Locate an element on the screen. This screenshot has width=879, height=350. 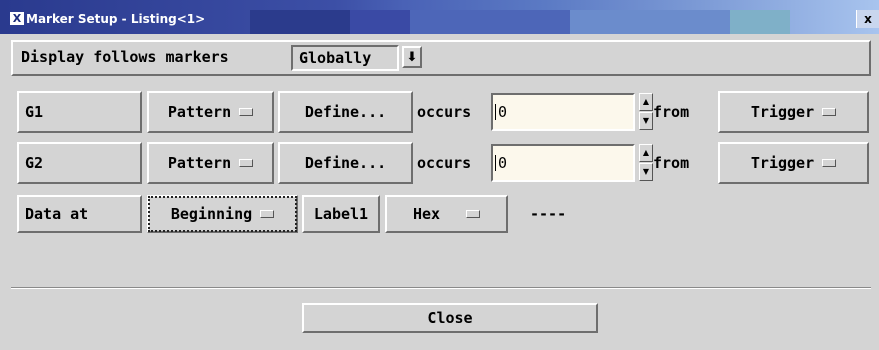
data-format-menu: Hex is located at coordinates (446, 214).